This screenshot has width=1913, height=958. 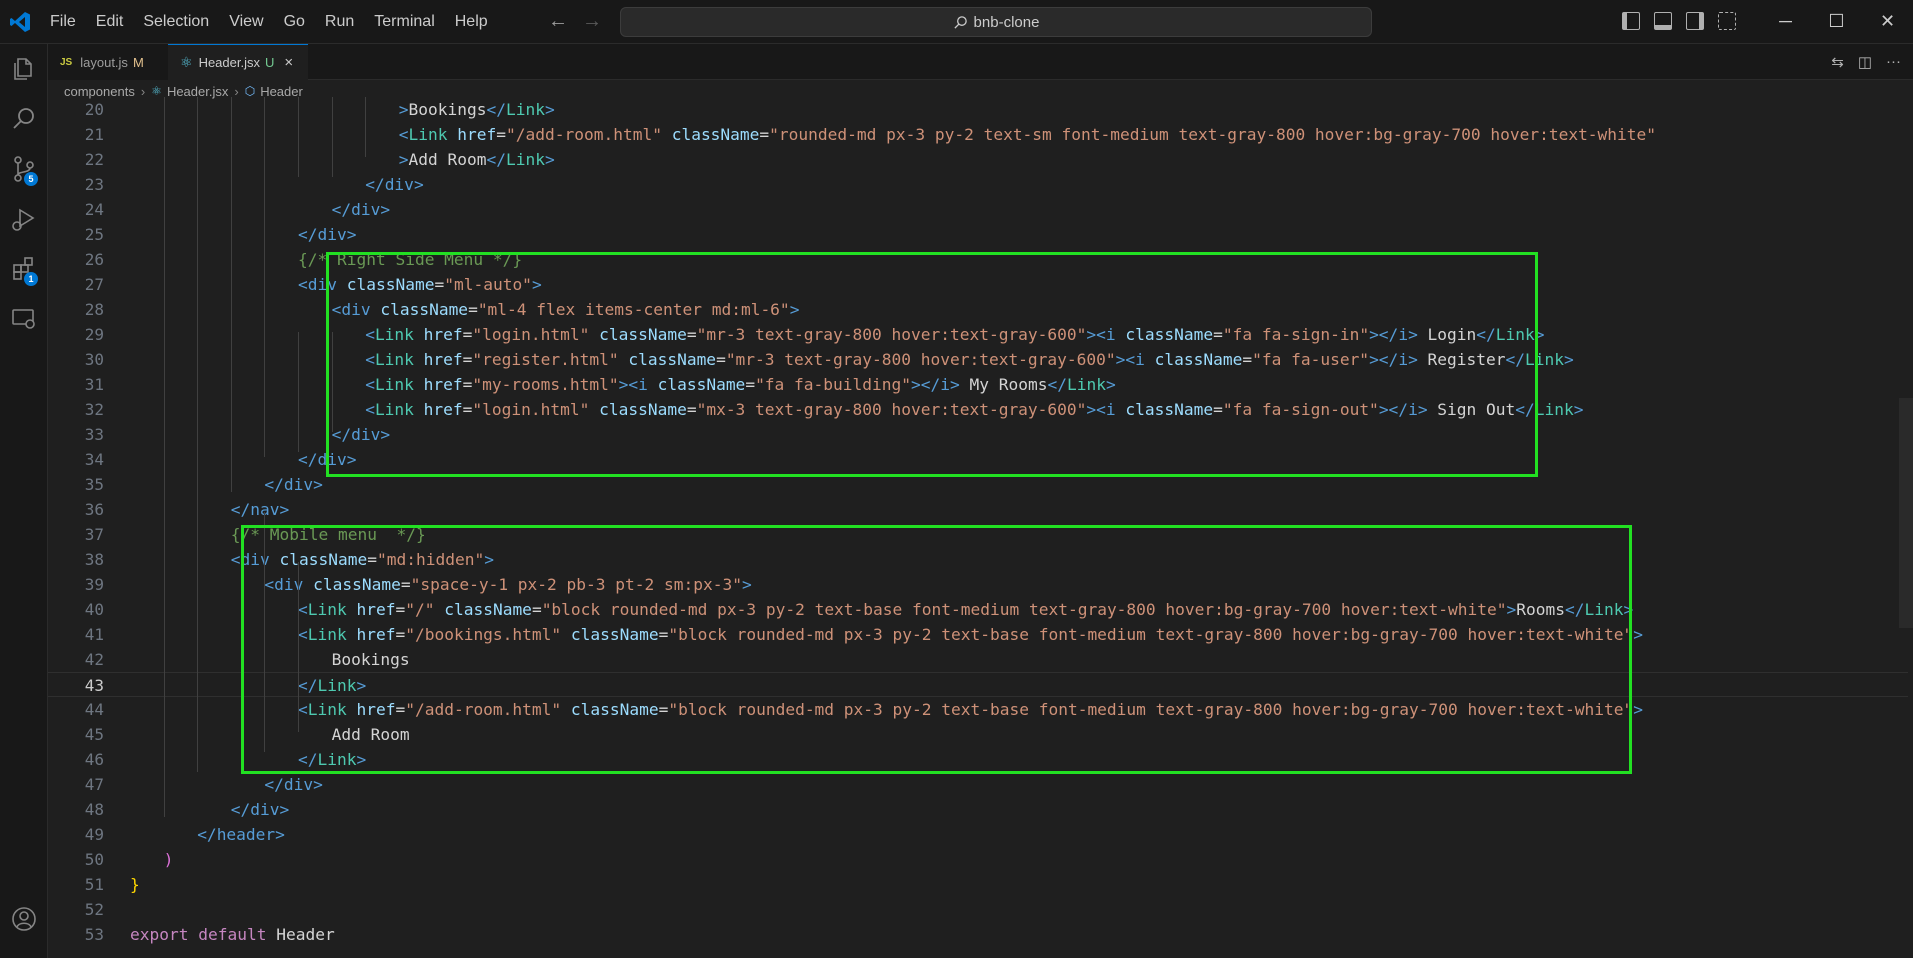 What do you see at coordinates (94, 734) in the screenshot?
I see `line-number: 45` at bounding box center [94, 734].